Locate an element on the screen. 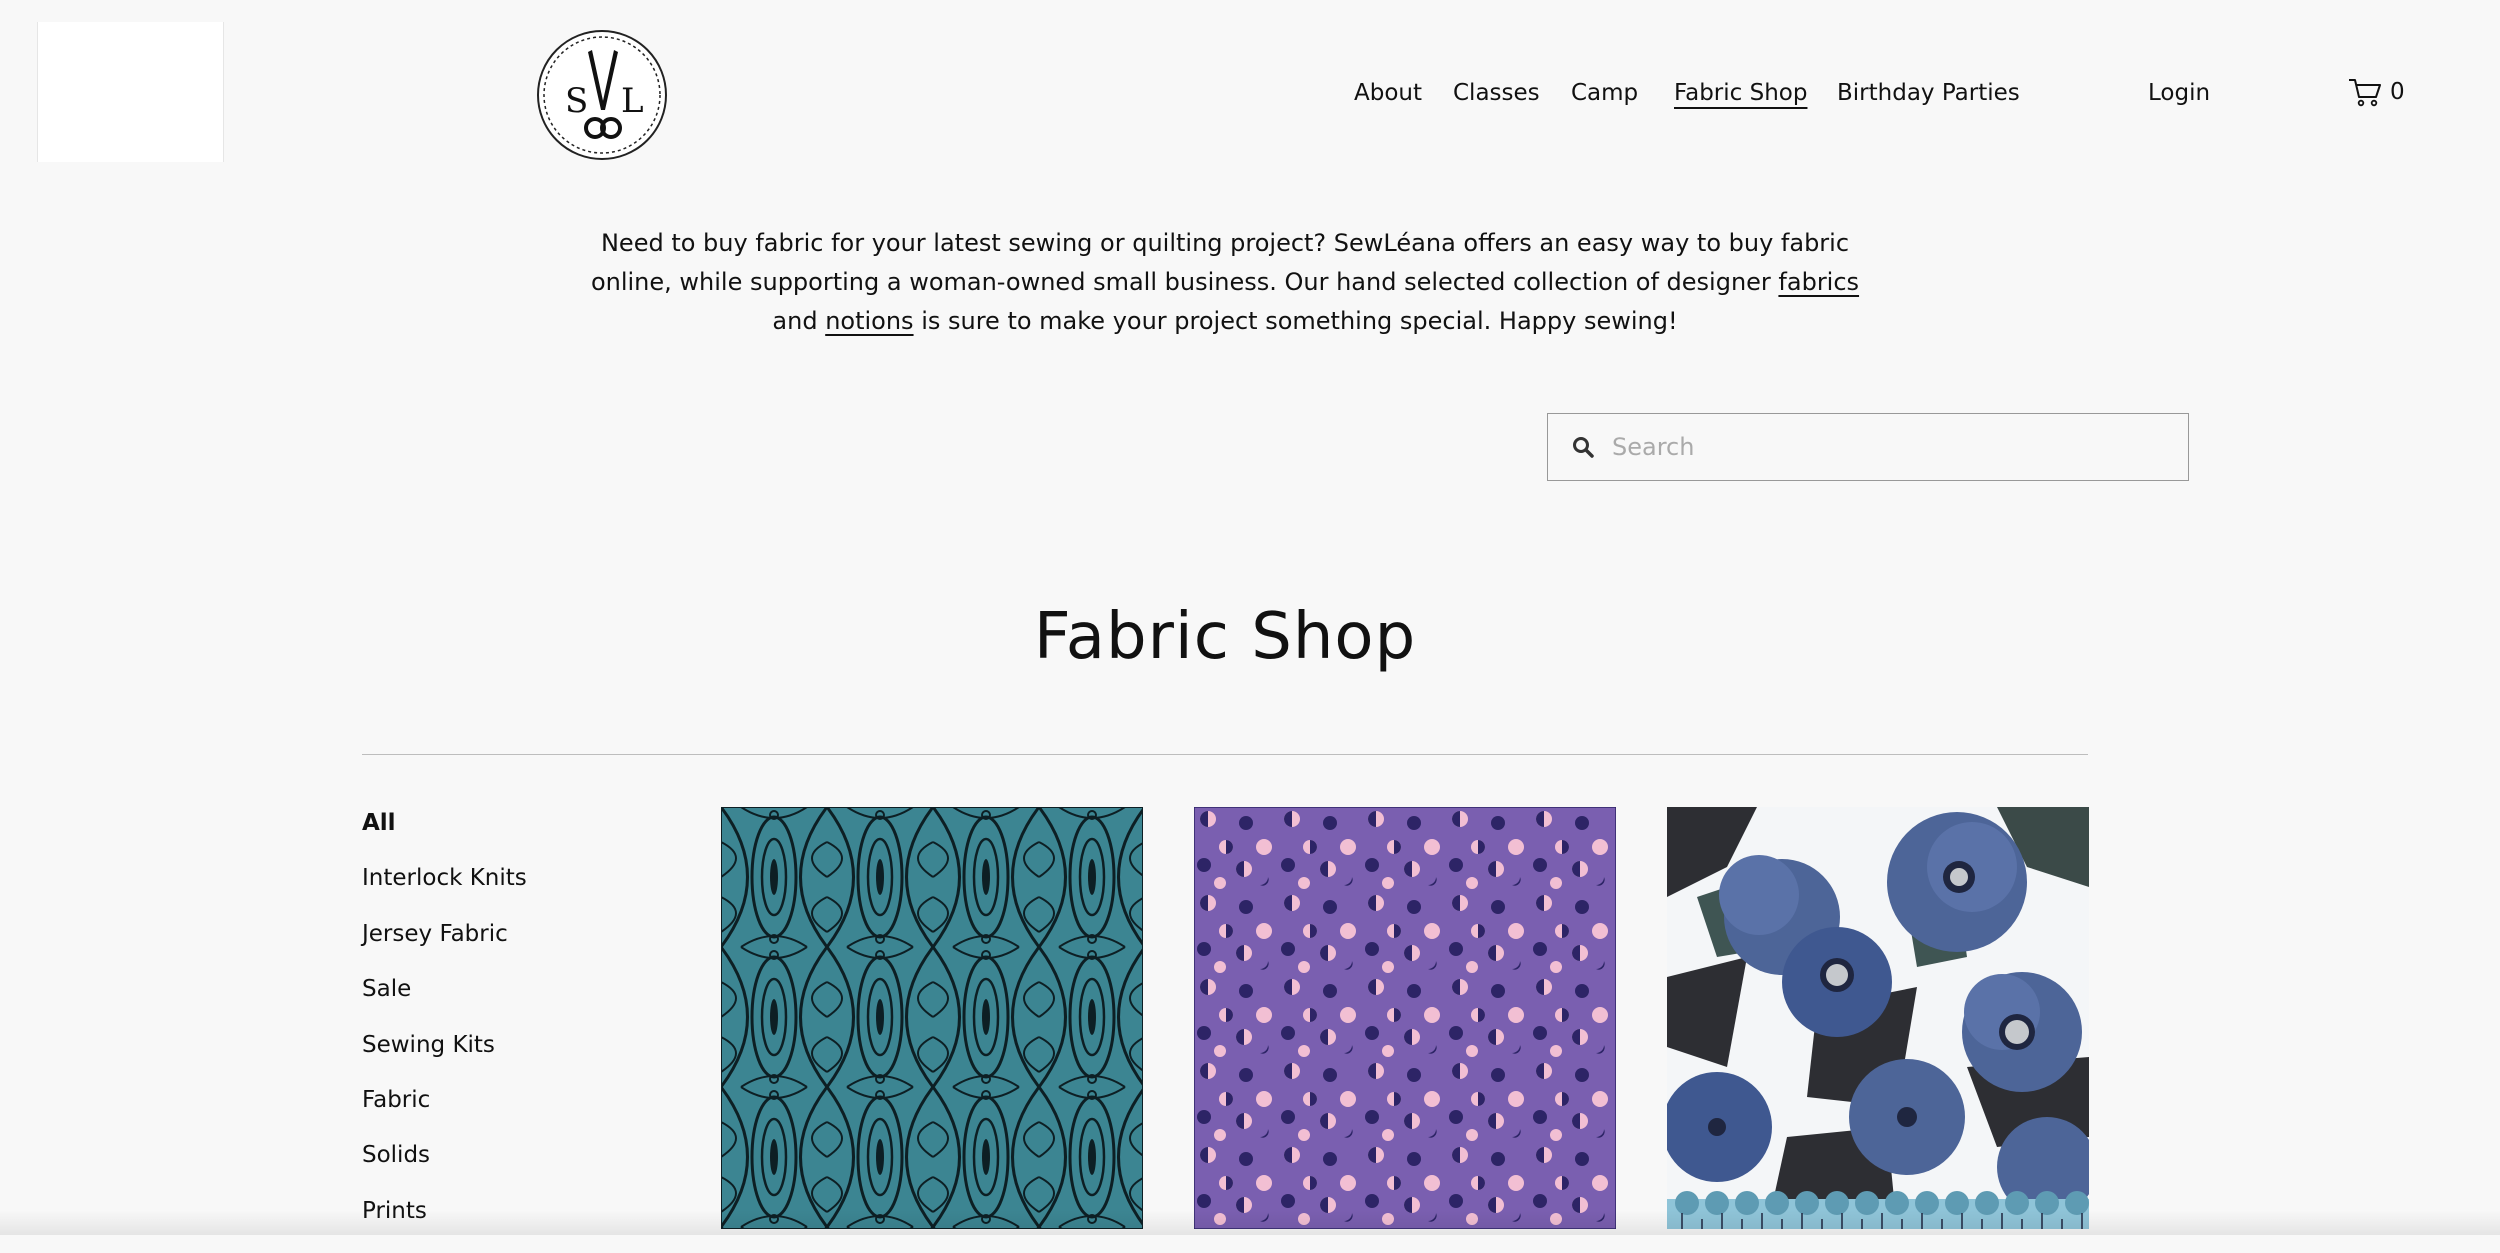 The height and width of the screenshot is (1253, 2500). product-tile-purple-dots is located at coordinates (1405, 1018).